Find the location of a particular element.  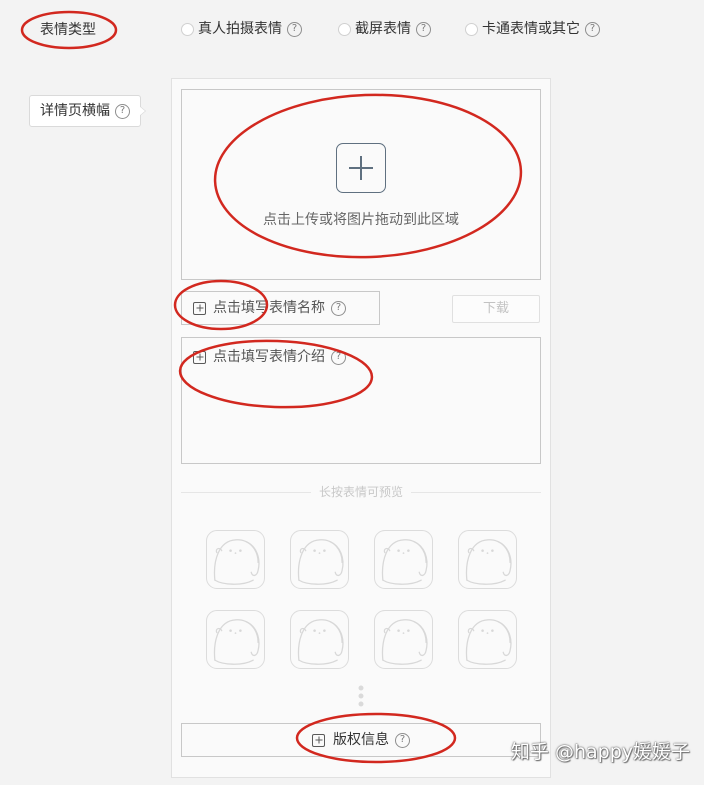

sticker-intro-prompt-row: 点击填写表情介绍 ? is located at coordinates (269, 357).